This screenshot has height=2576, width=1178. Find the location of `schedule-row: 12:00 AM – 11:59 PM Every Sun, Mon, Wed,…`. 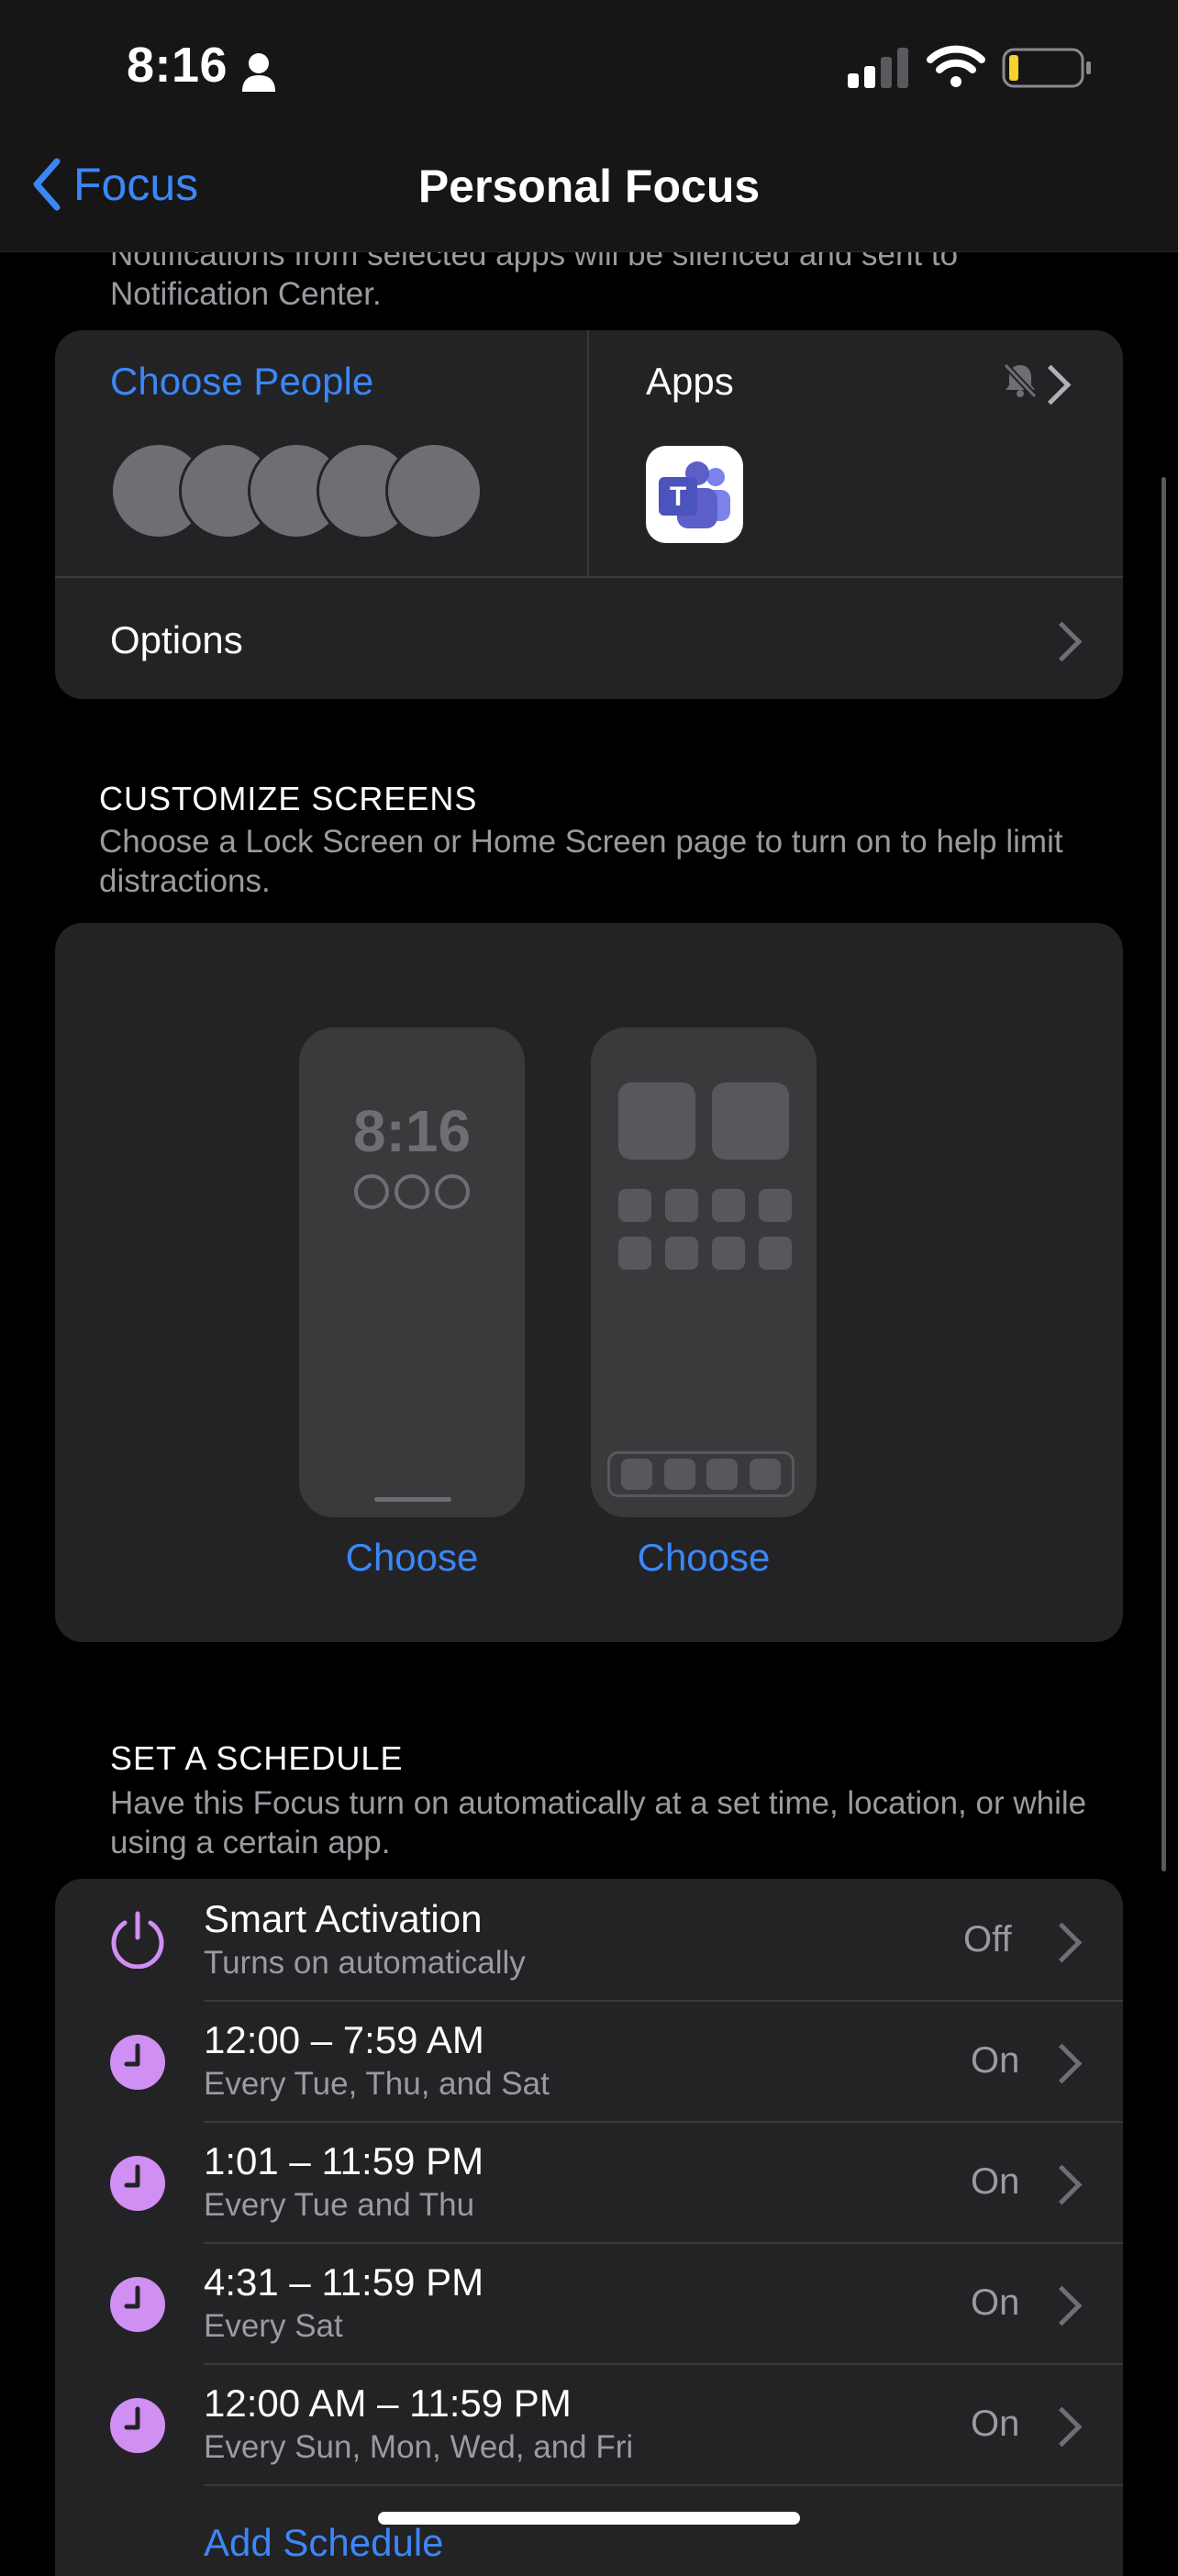

schedule-row: 12:00 AM – 11:59 PM Every Sun, Mon, Wed,… is located at coordinates (589, 2424).